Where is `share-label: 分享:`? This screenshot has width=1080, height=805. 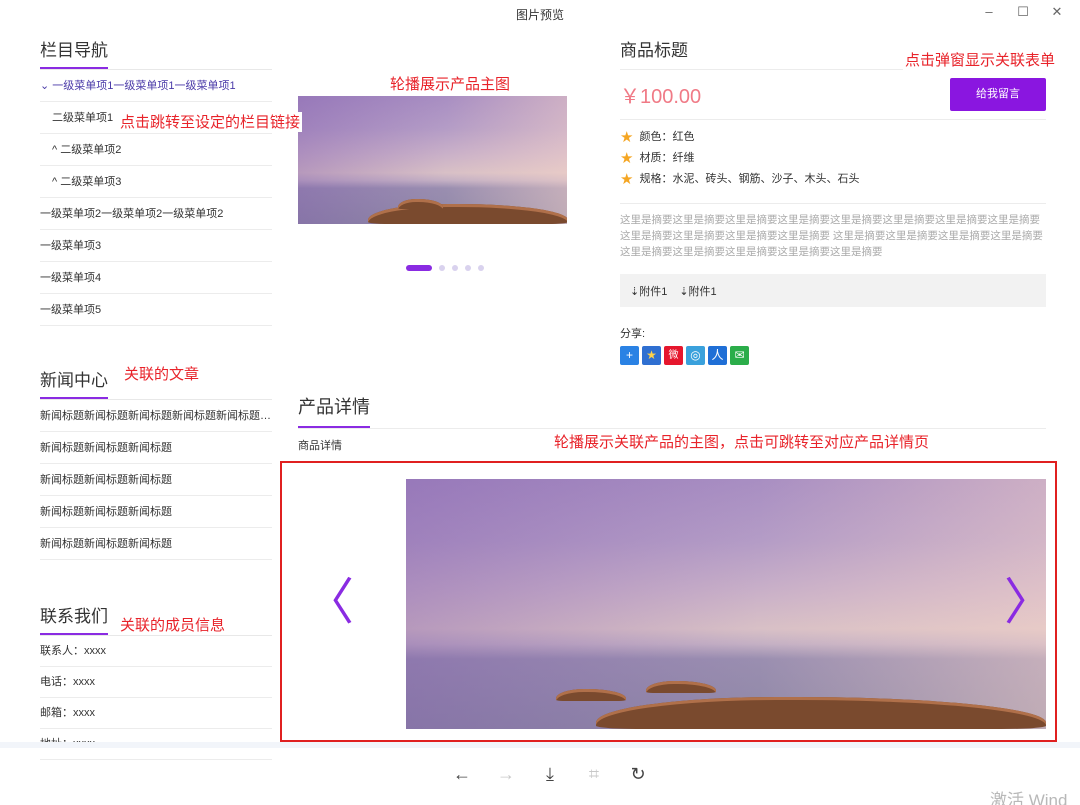 share-label: 分享: is located at coordinates (633, 334).